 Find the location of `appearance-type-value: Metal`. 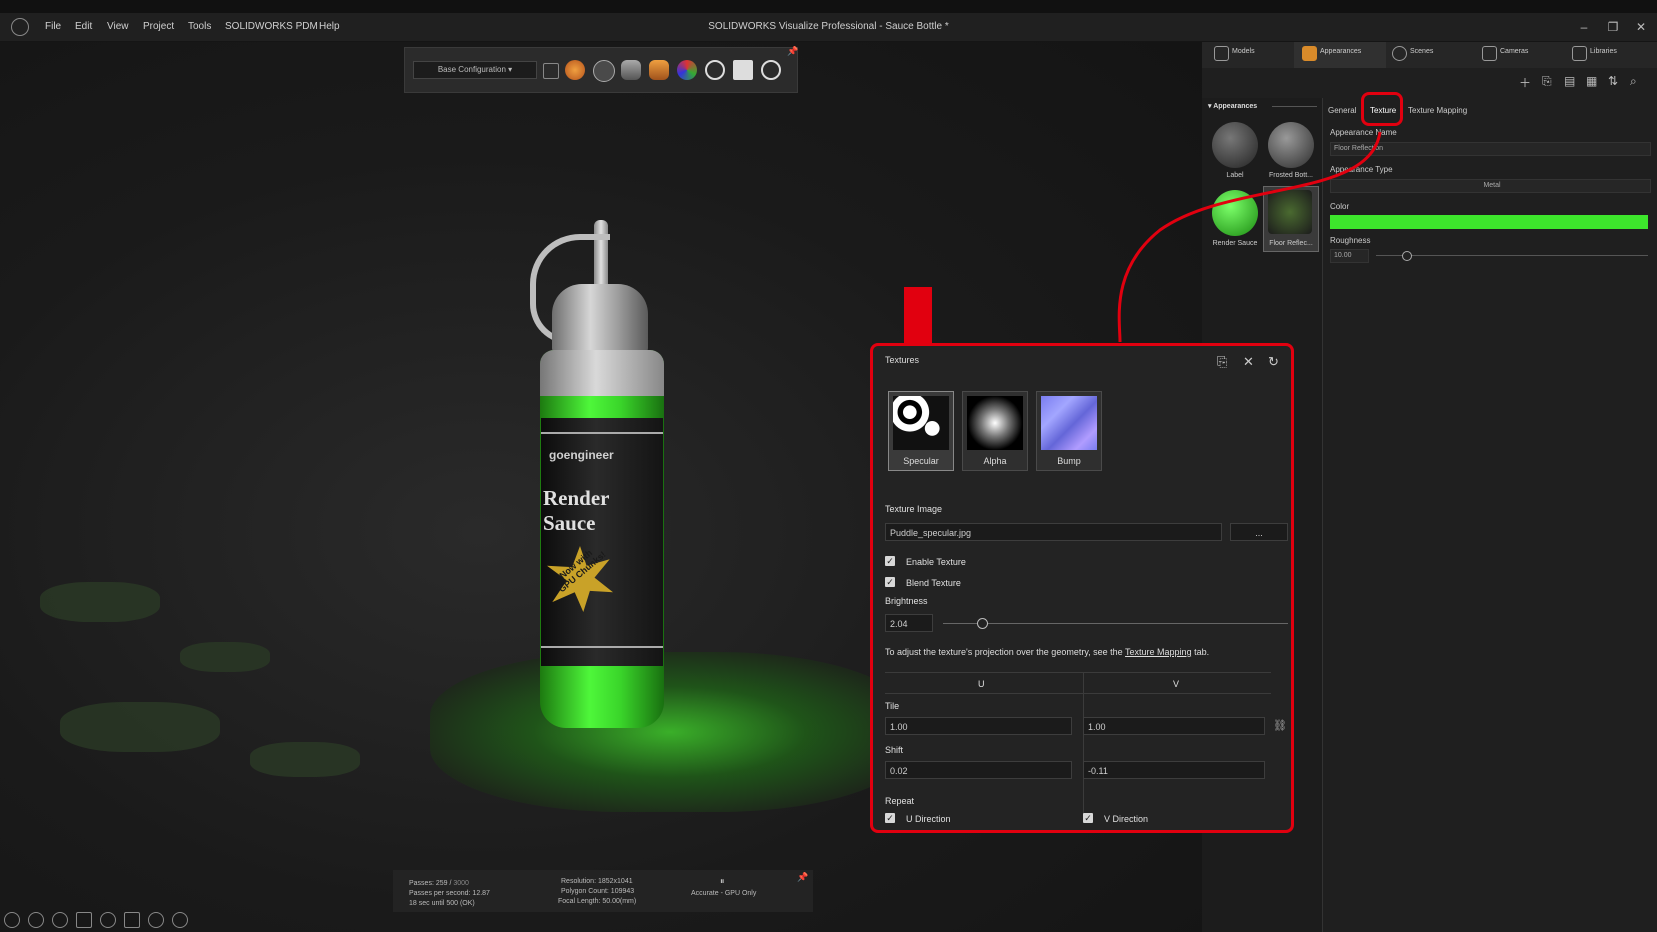

appearance-type-value: Metal is located at coordinates (1492, 185).